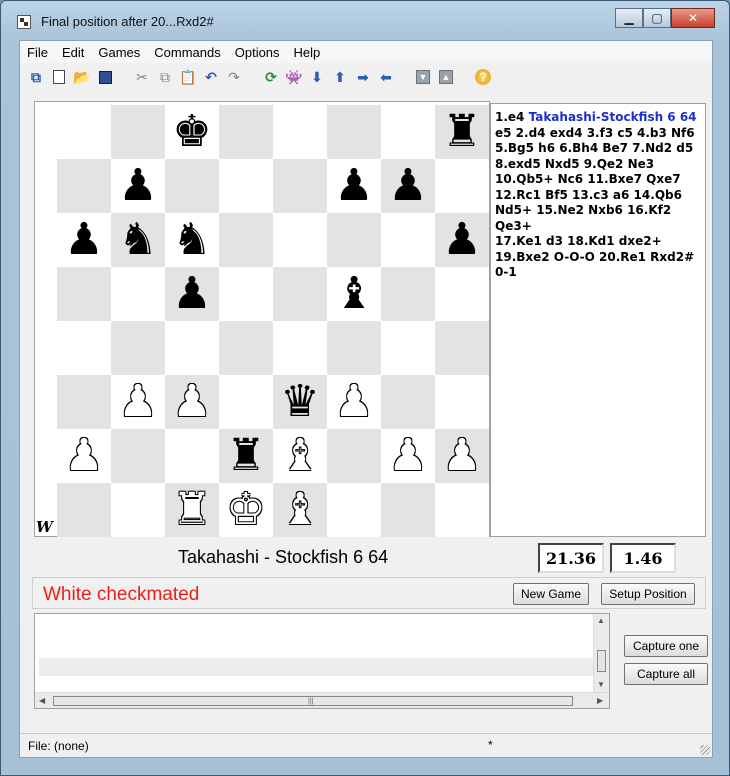 The height and width of the screenshot is (776, 730). I want to click on square-b2, so click(138, 456).